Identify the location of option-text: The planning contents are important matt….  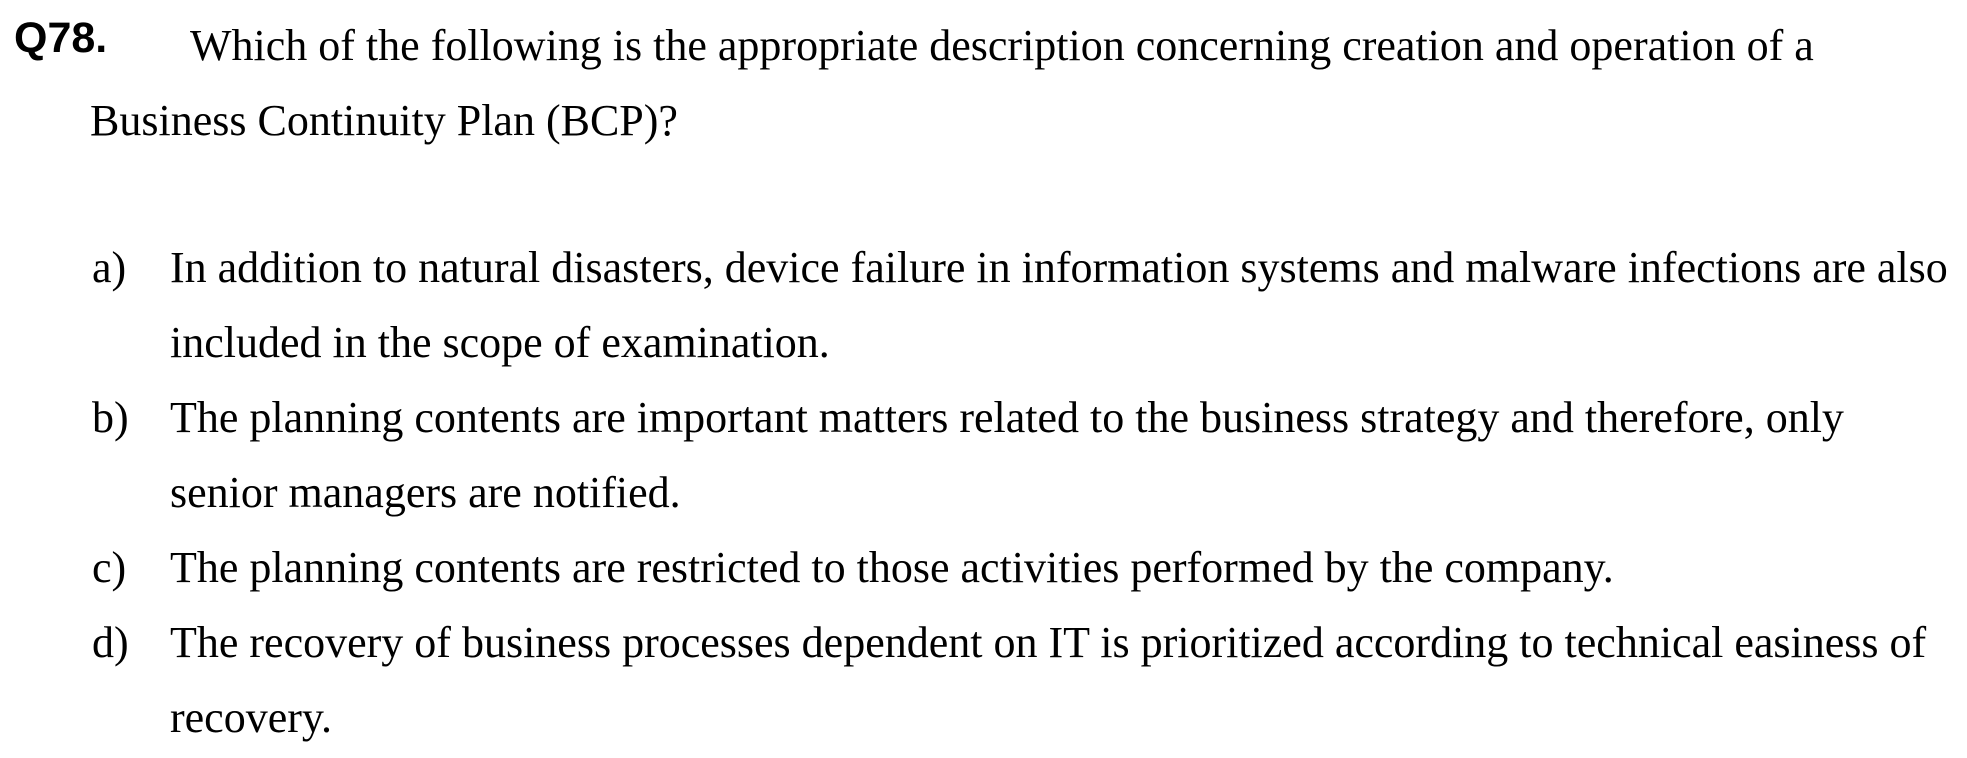
(1007, 455).